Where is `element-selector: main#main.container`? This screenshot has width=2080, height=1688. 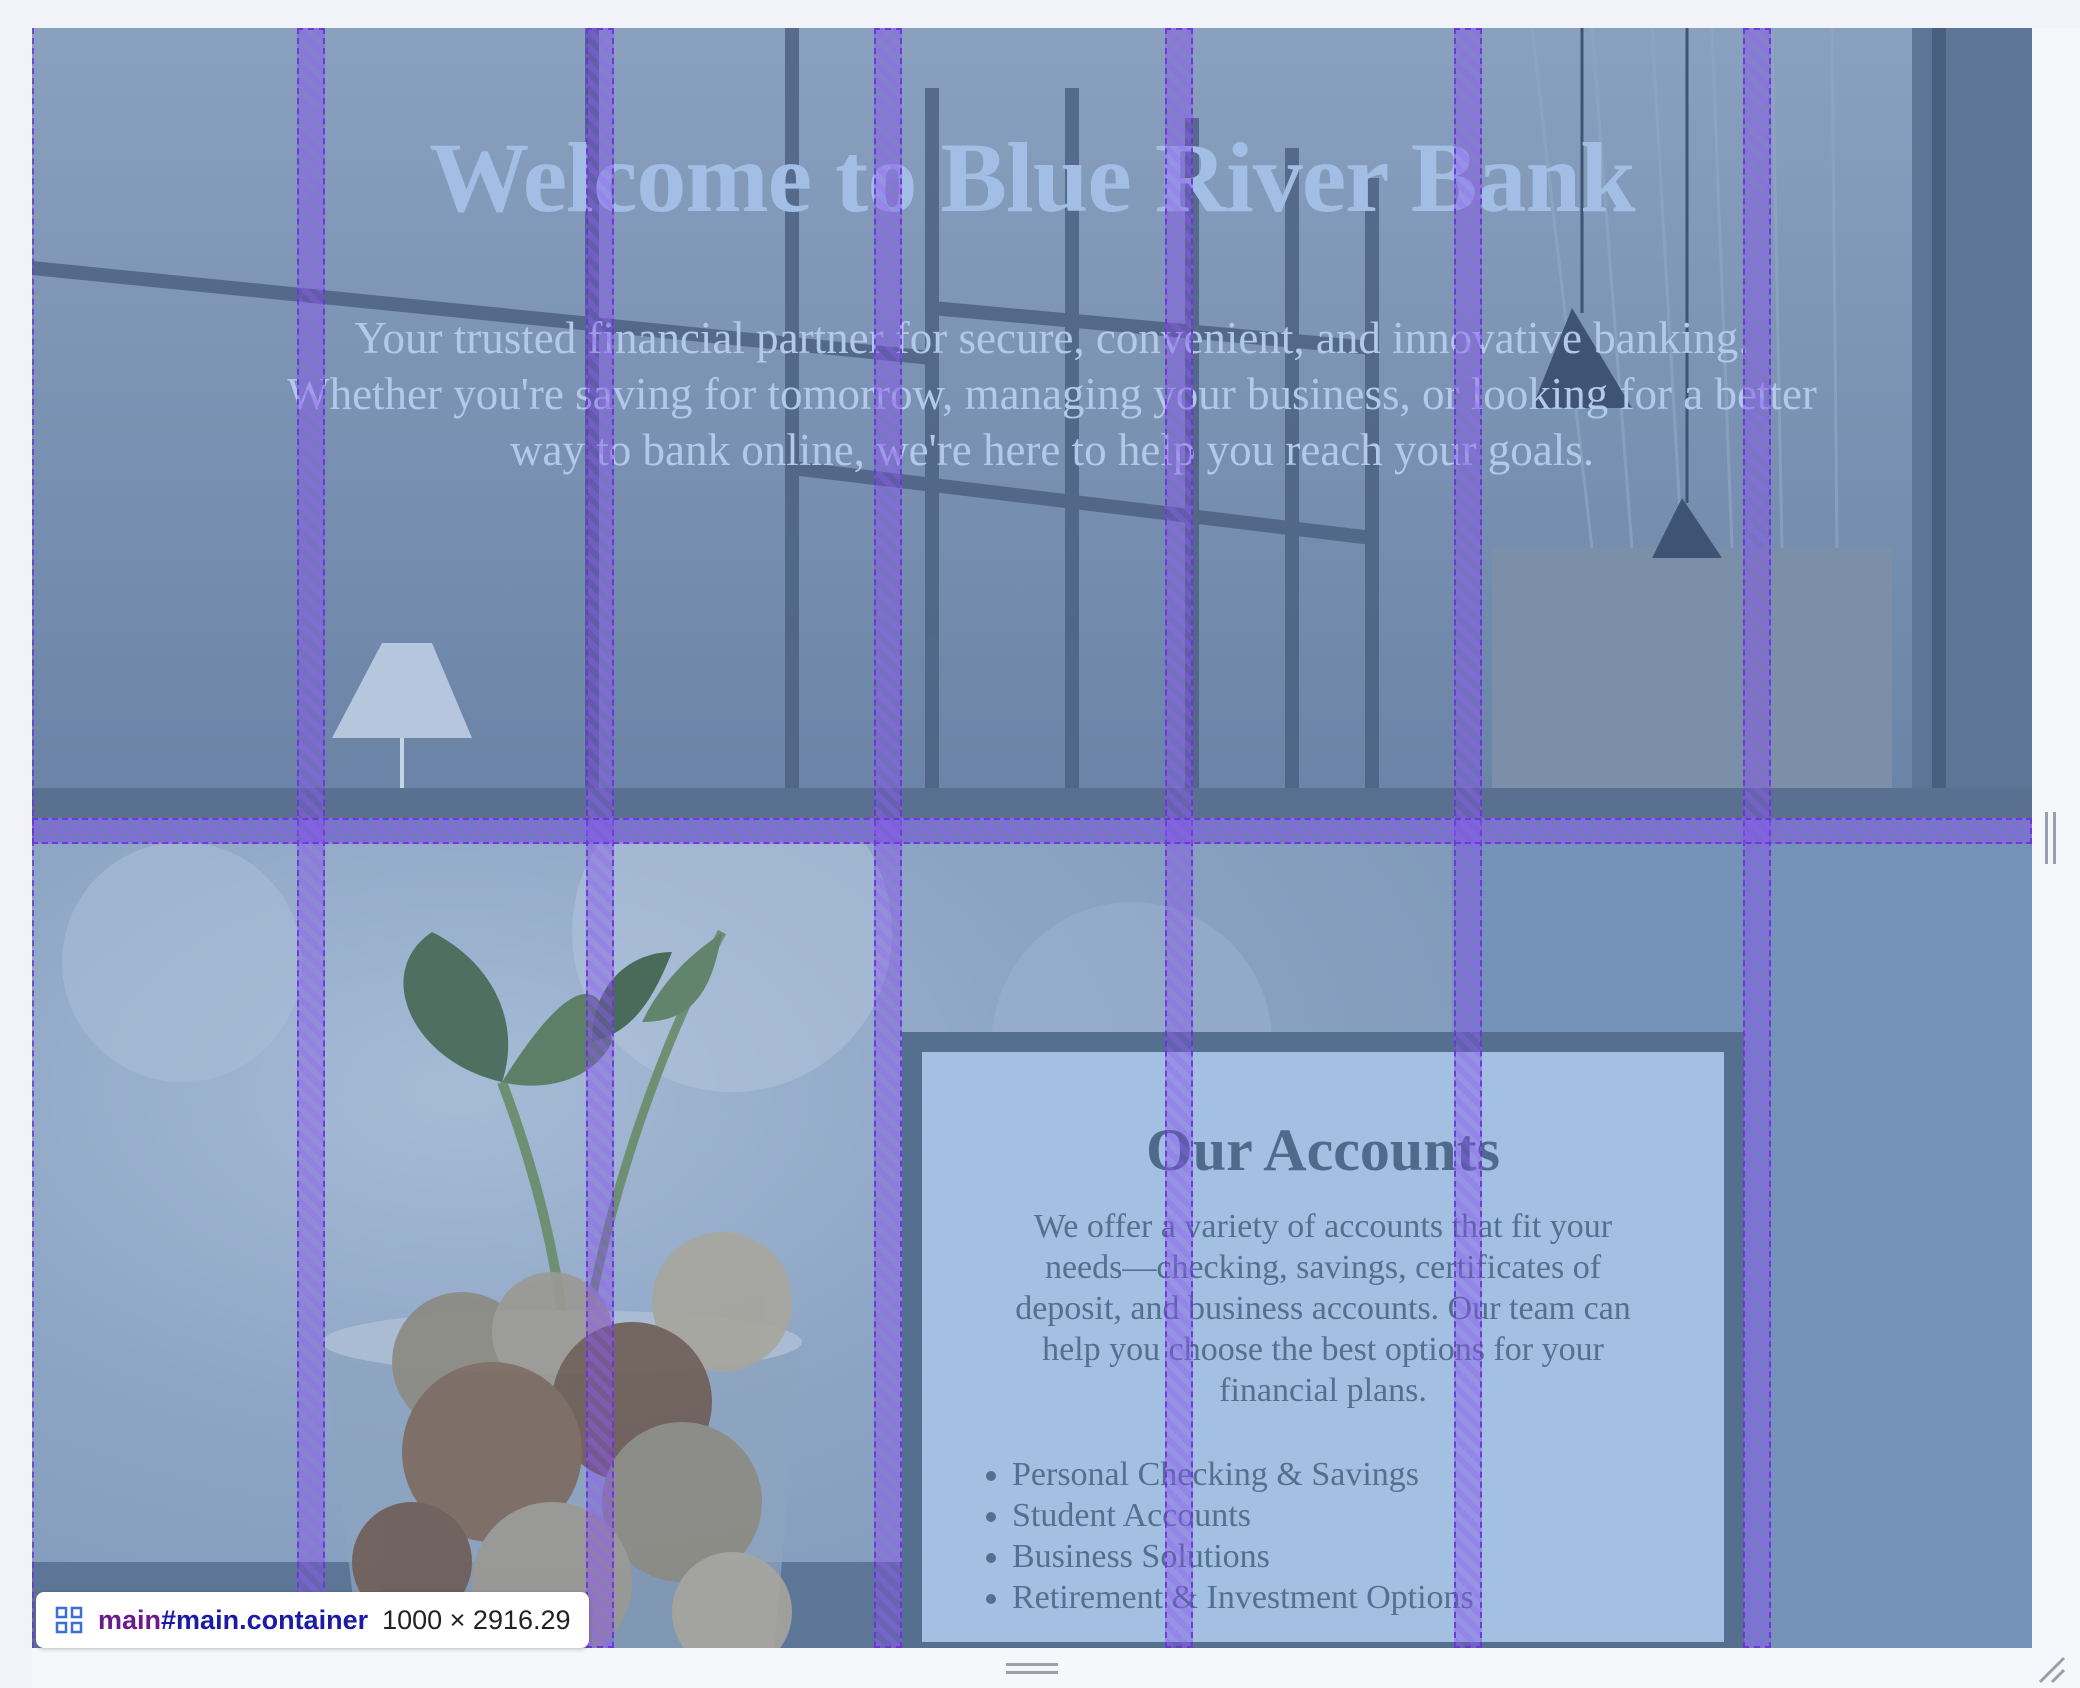 element-selector: main#main.container is located at coordinates (233, 1620).